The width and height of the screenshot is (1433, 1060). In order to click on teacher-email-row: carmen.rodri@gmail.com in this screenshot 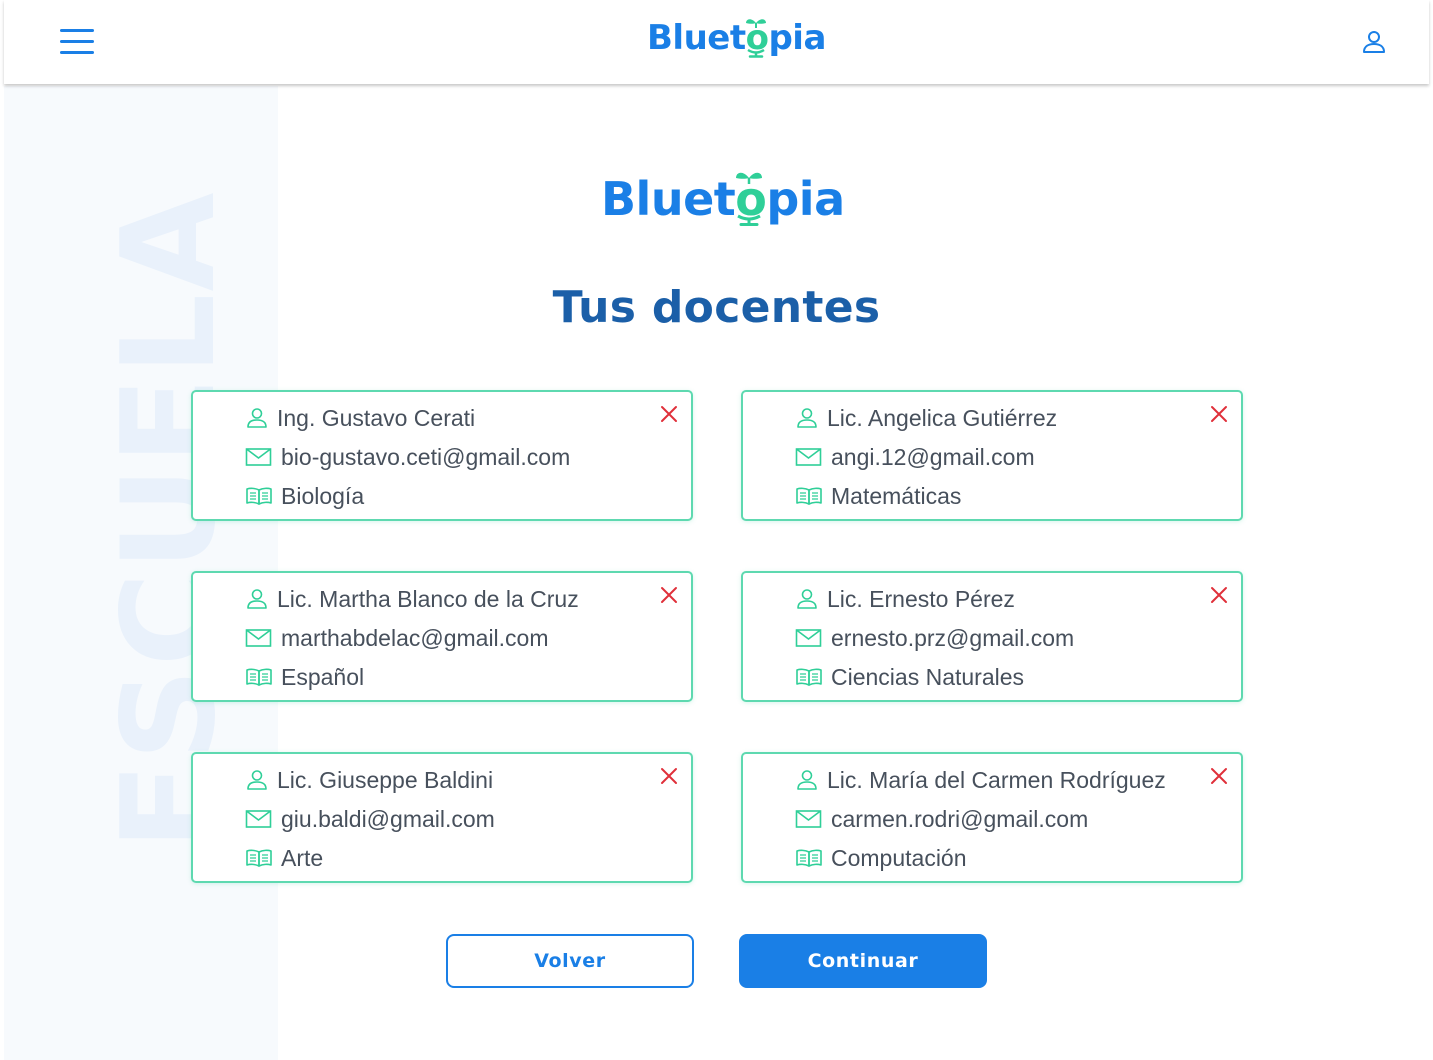, I will do `click(941, 819)`.